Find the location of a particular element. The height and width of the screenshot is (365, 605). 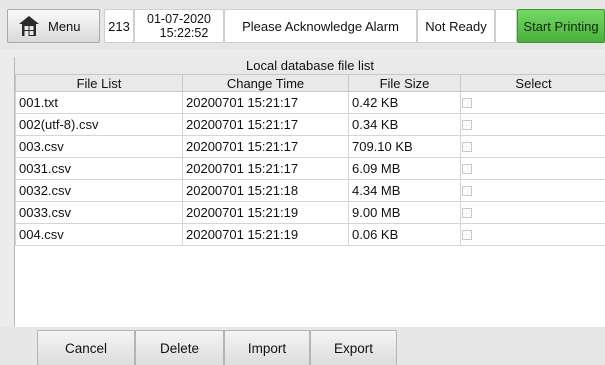

import-button: Import is located at coordinates (267, 347).